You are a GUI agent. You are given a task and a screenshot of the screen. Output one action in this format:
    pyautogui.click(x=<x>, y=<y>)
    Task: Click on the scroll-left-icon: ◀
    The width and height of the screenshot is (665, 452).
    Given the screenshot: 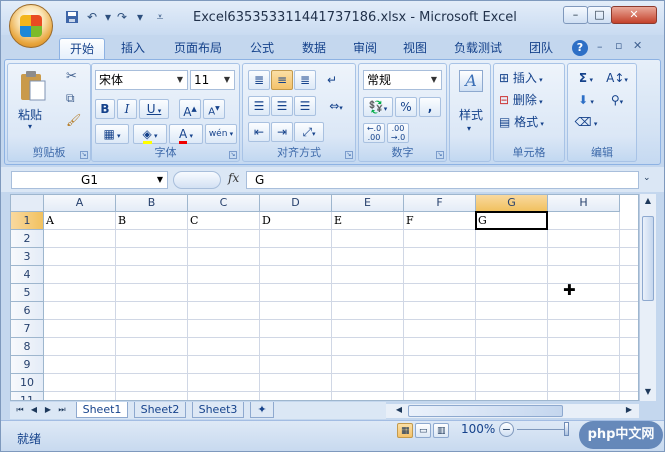 What is the action you would take?
    pyautogui.click(x=399, y=411)
    